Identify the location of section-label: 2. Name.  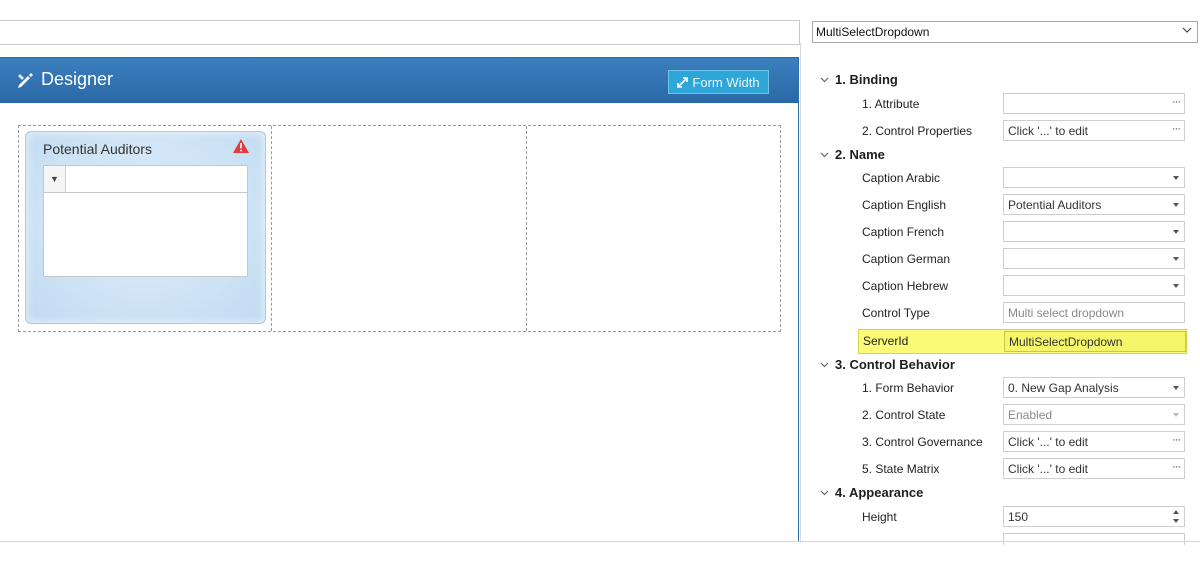
(860, 154).